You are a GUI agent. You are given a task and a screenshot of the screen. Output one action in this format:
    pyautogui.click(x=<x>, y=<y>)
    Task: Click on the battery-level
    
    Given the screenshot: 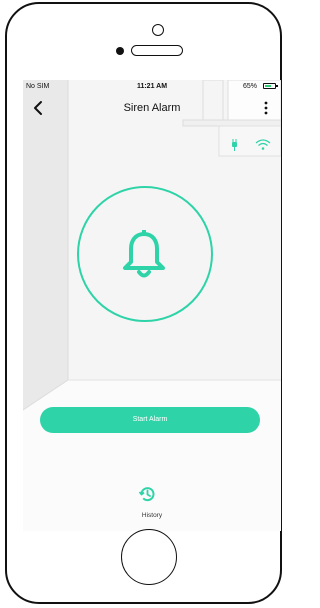 What is the action you would take?
    pyautogui.click(x=268, y=86)
    